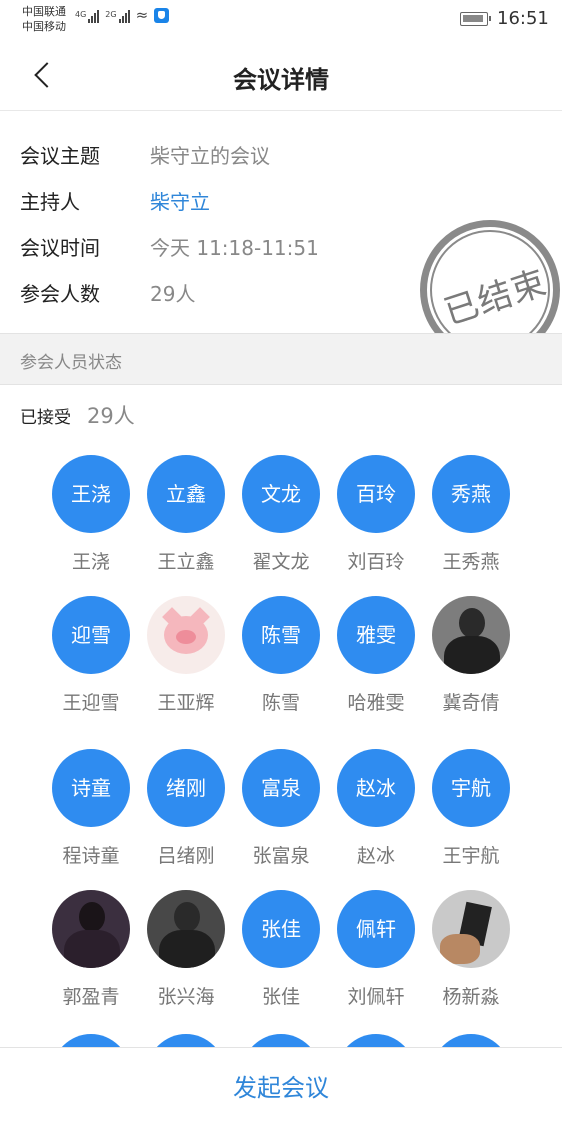  What do you see at coordinates (475, 19) in the screenshot?
I see `battery-icon` at bounding box center [475, 19].